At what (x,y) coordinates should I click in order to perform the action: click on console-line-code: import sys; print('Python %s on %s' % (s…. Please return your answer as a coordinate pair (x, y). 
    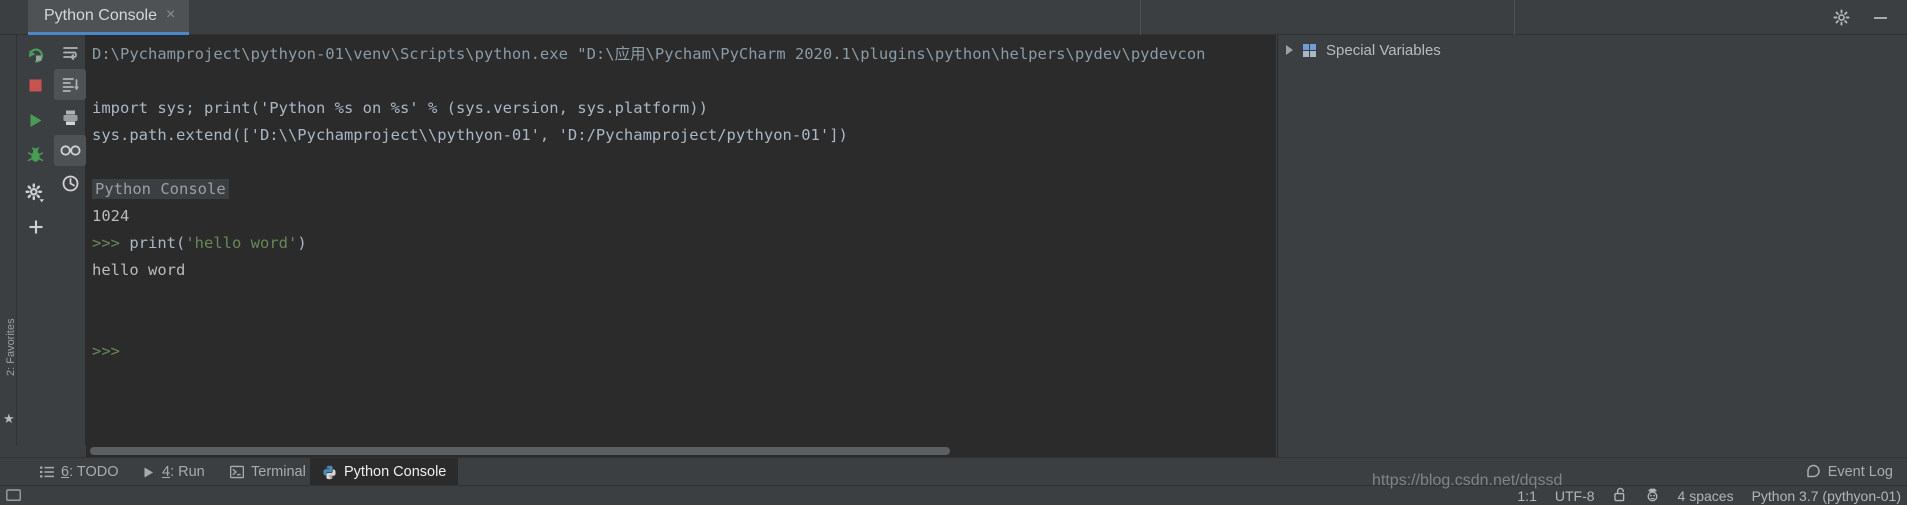
    Looking at the image, I should click on (682, 108).